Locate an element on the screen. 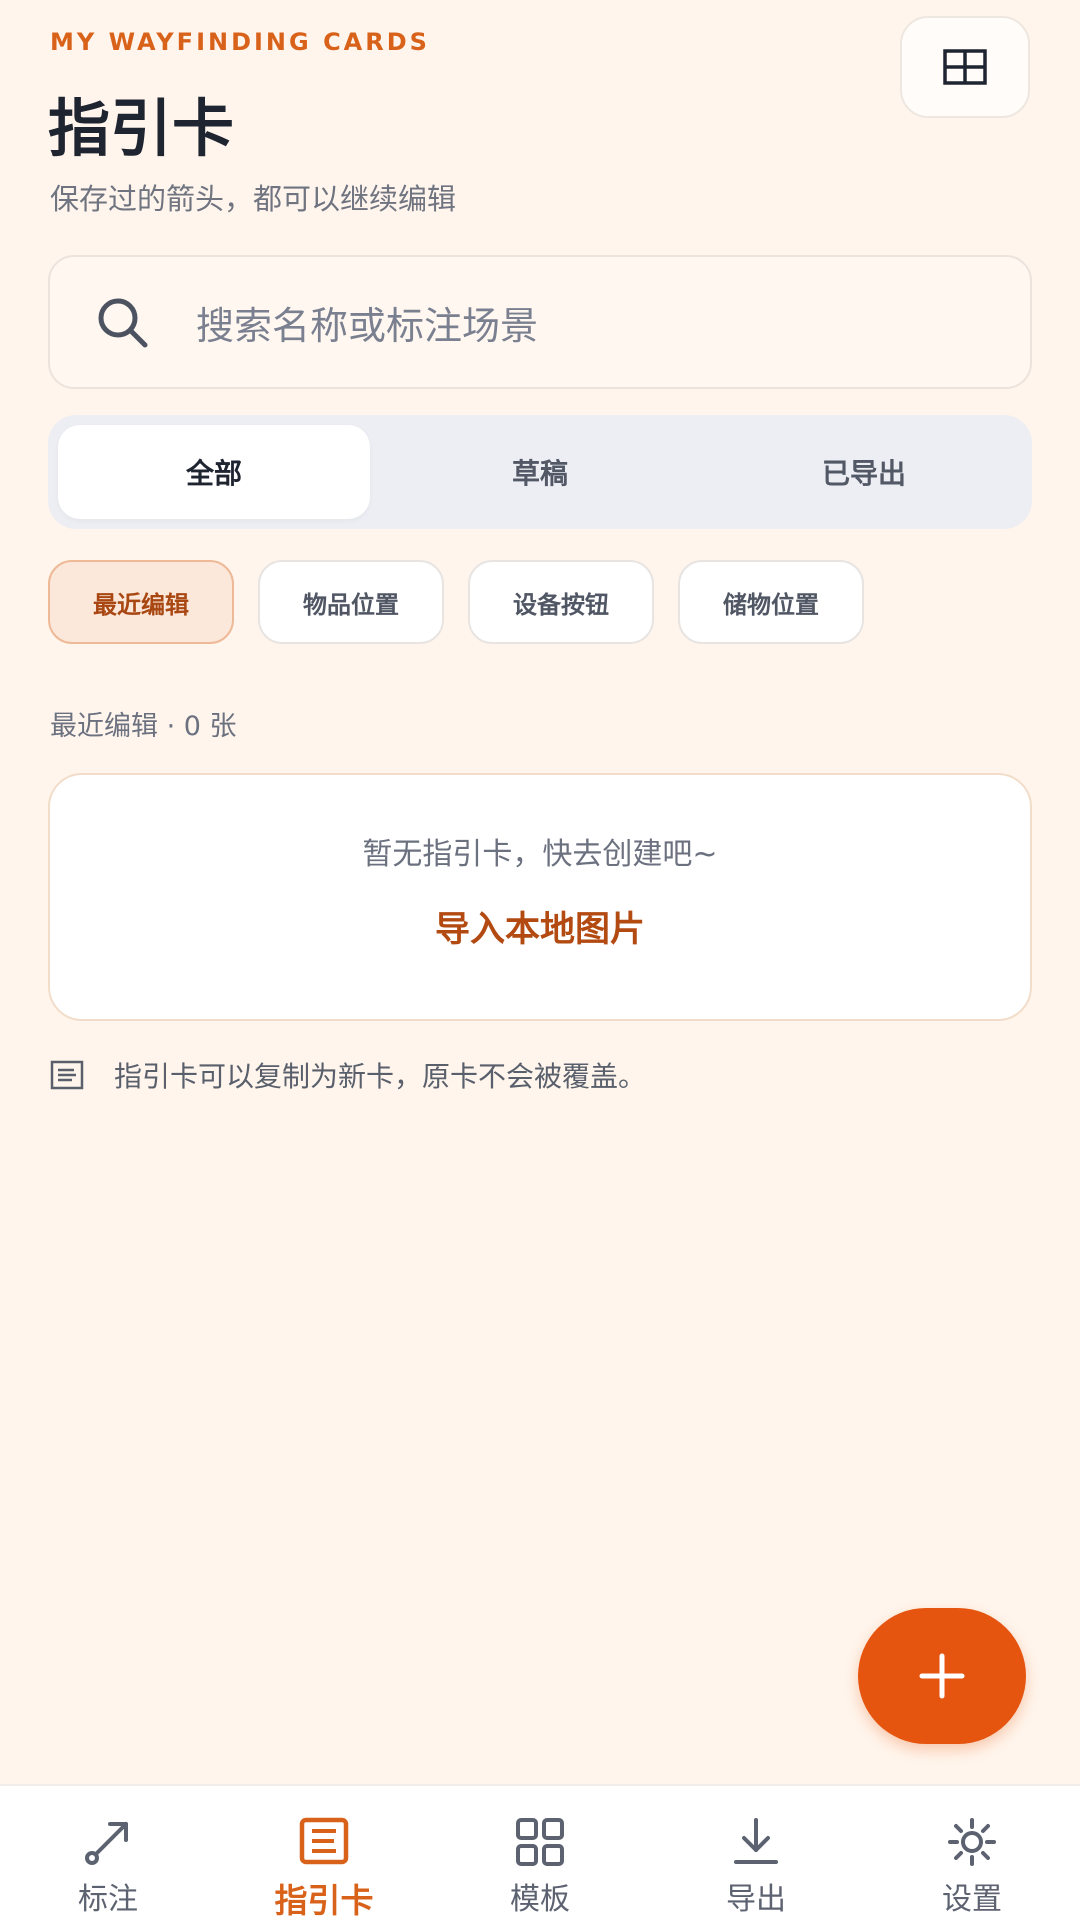 This screenshot has width=1080, height=1922. layout-grid-icon is located at coordinates (965, 67).